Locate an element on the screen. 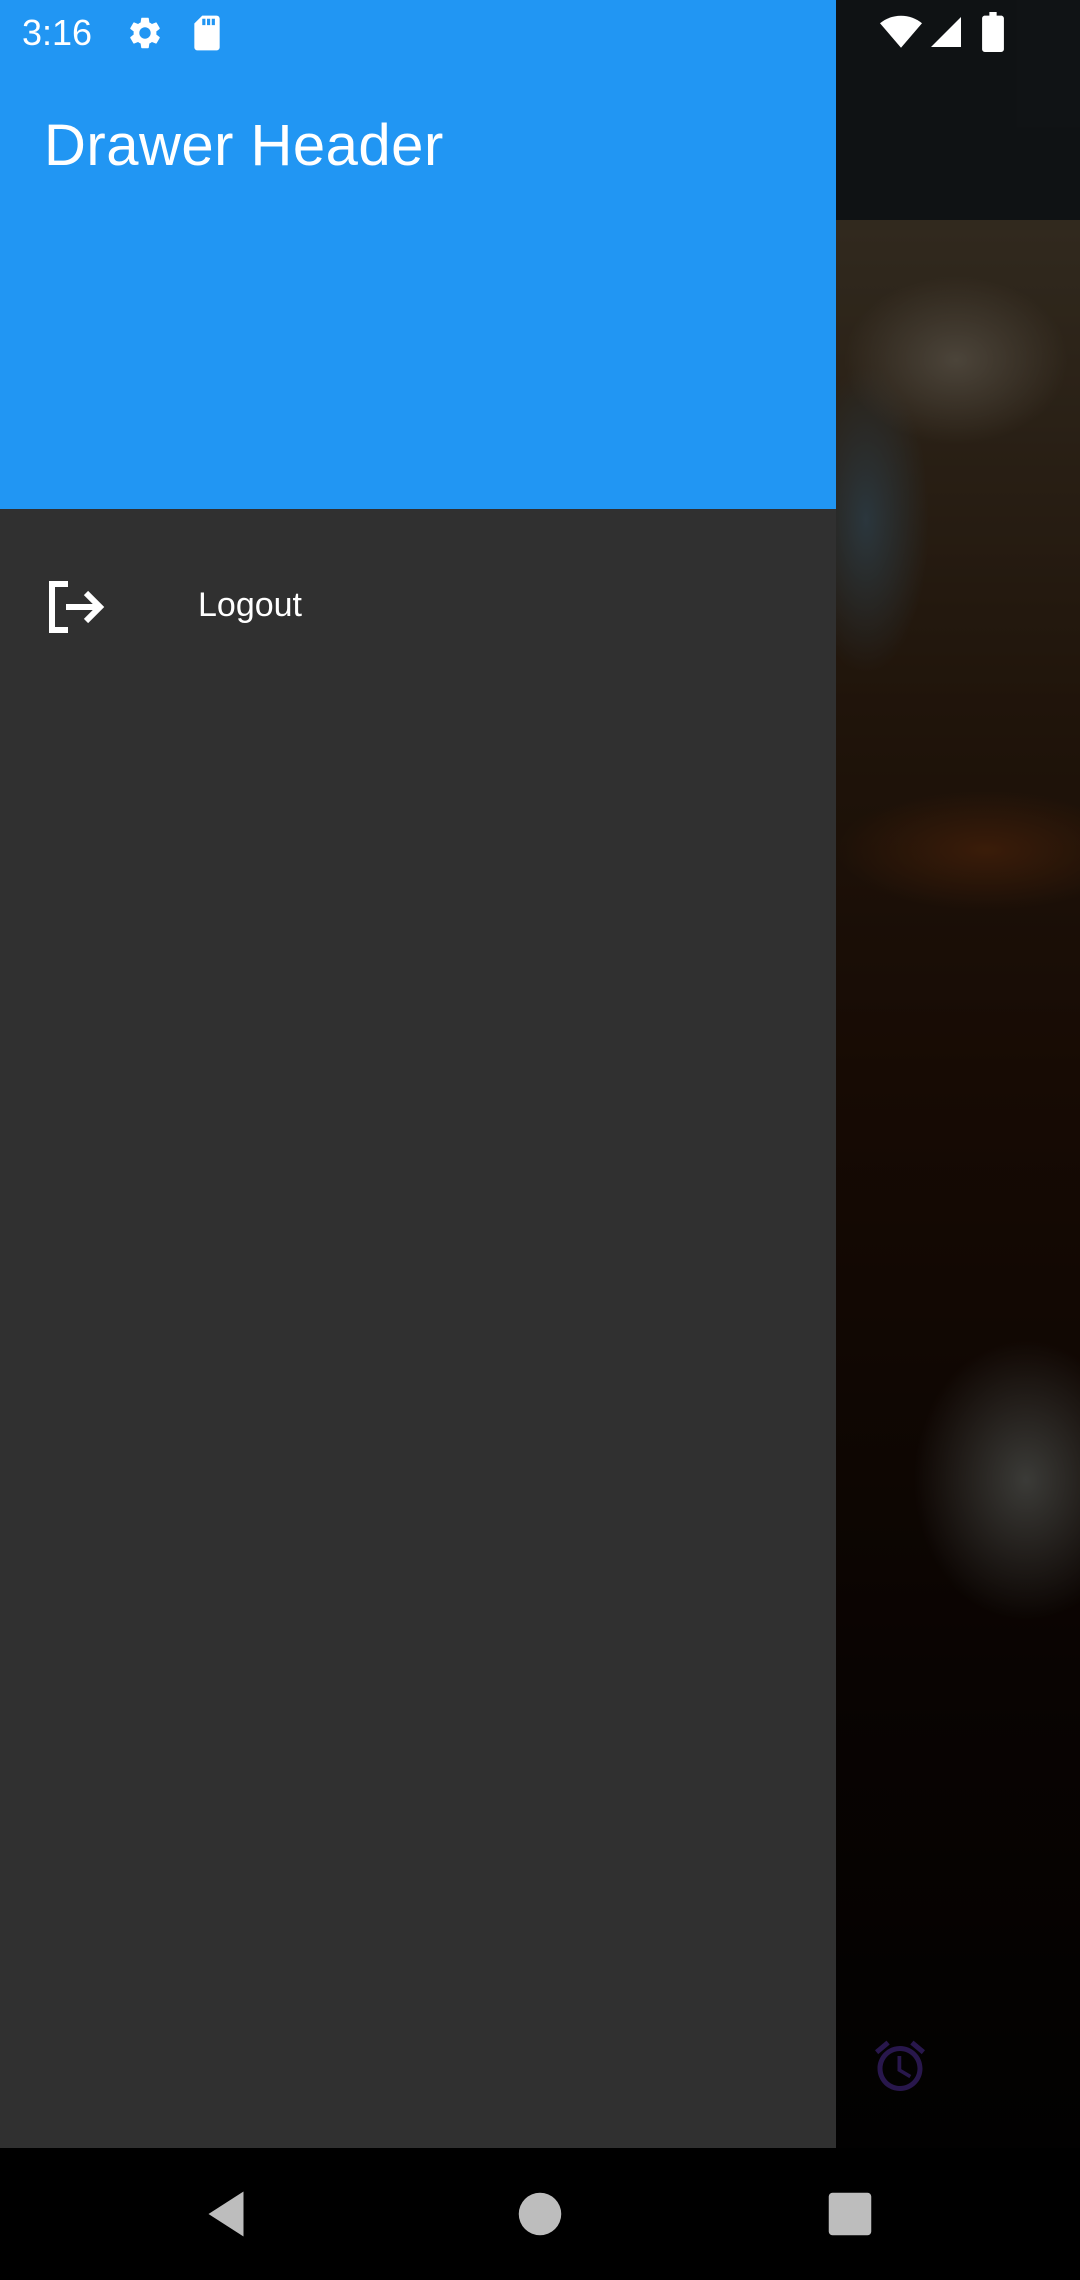 Image resolution: width=1080 pixels, height=2280 pixels. system-nav-bar is located at coordinates (540, 2214).